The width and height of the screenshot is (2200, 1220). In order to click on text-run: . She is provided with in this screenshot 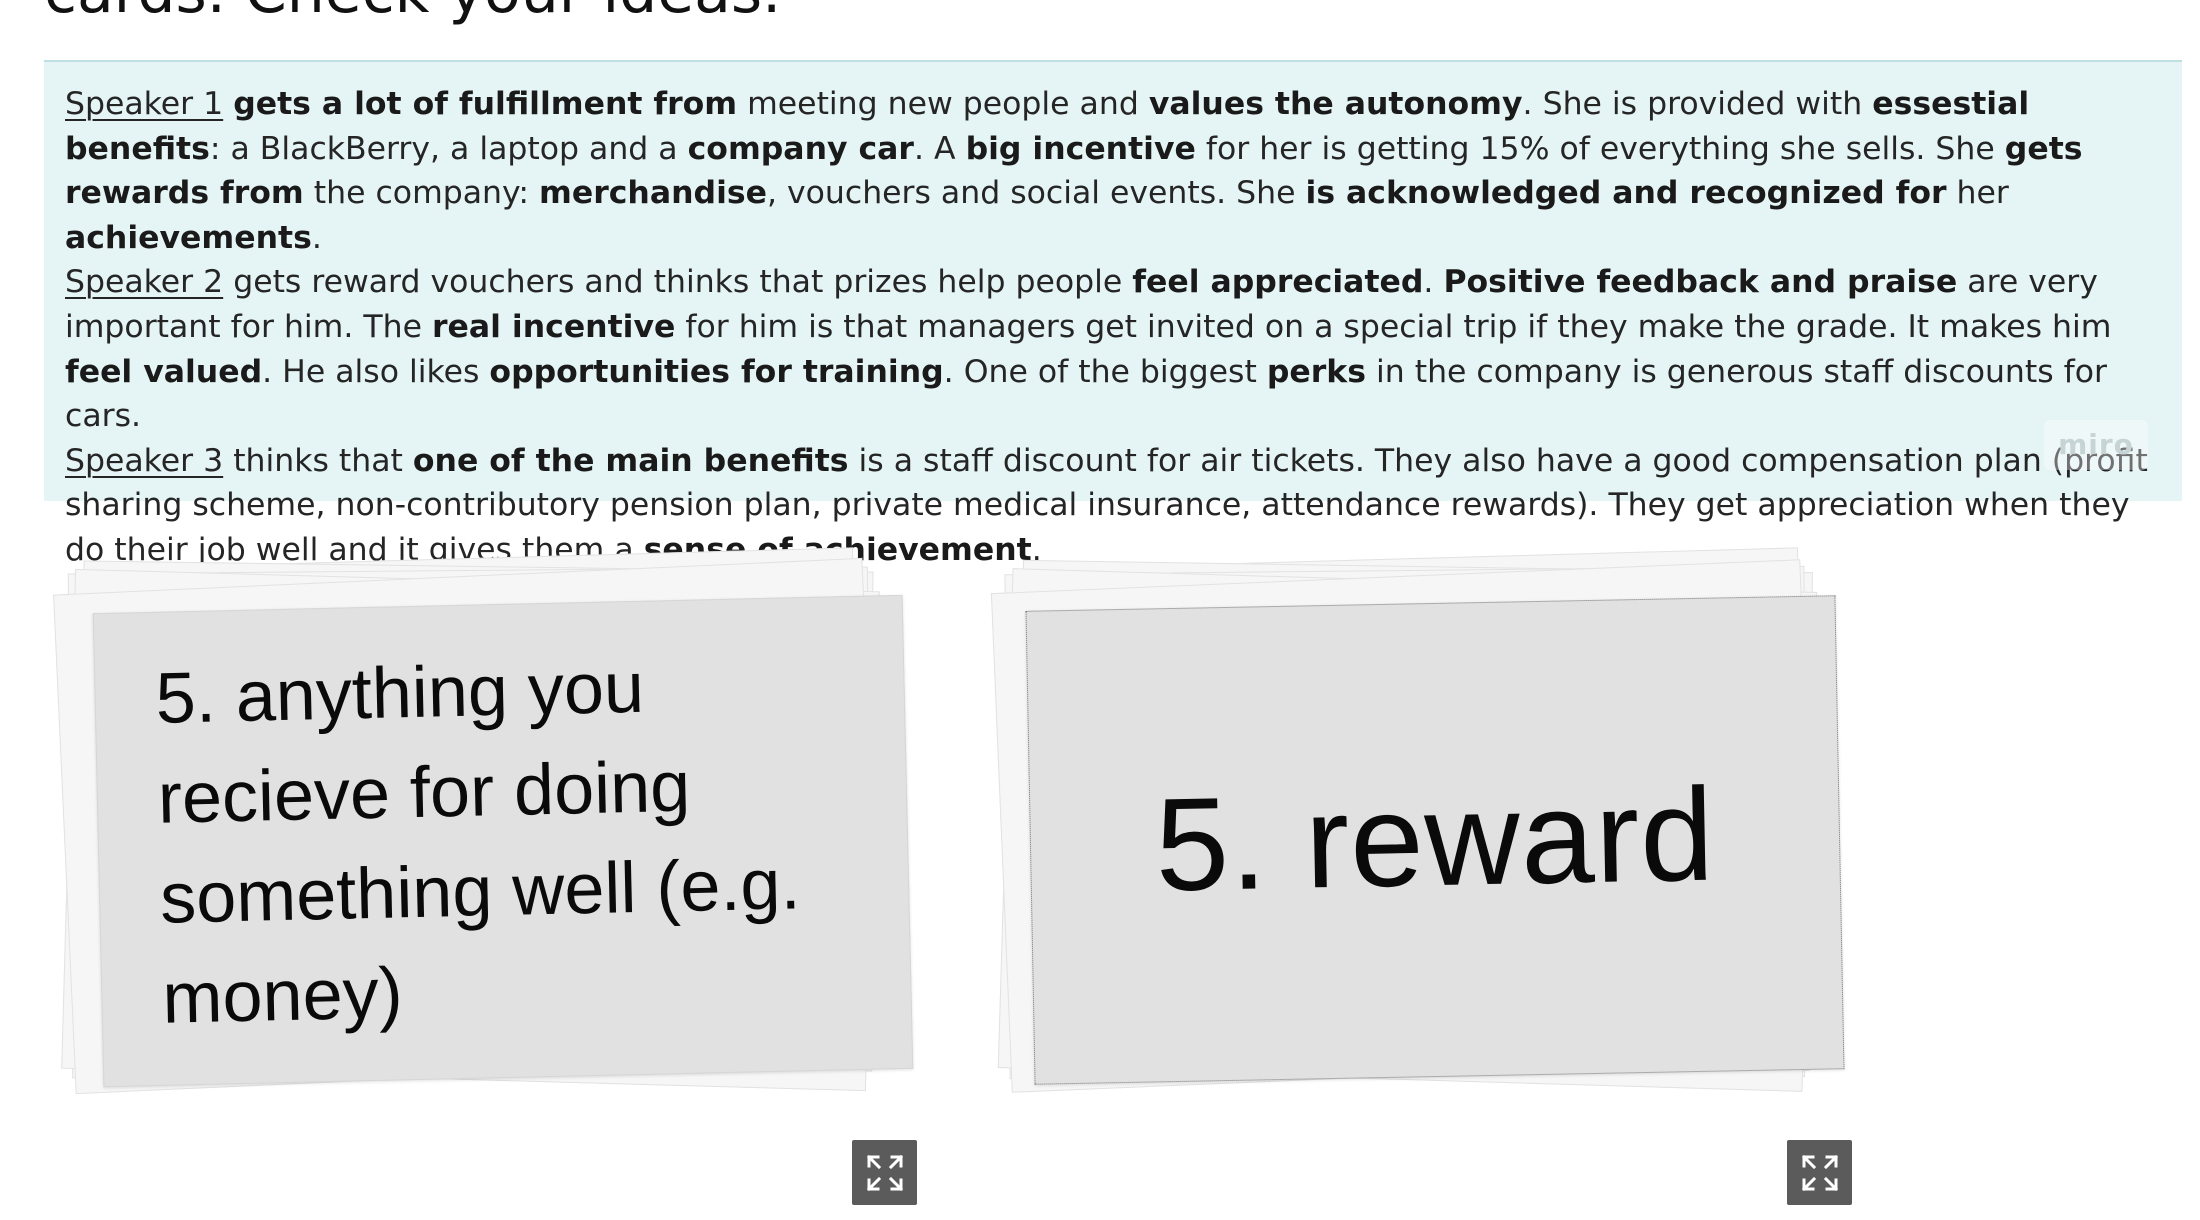, I will do `click(1697, 104)`.